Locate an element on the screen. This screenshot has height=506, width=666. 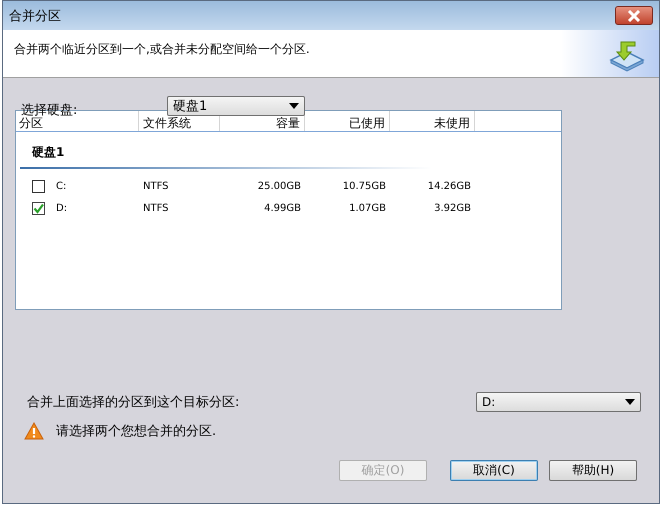
table-cell-text: 14.26GB is located at coordinates (449, 186).